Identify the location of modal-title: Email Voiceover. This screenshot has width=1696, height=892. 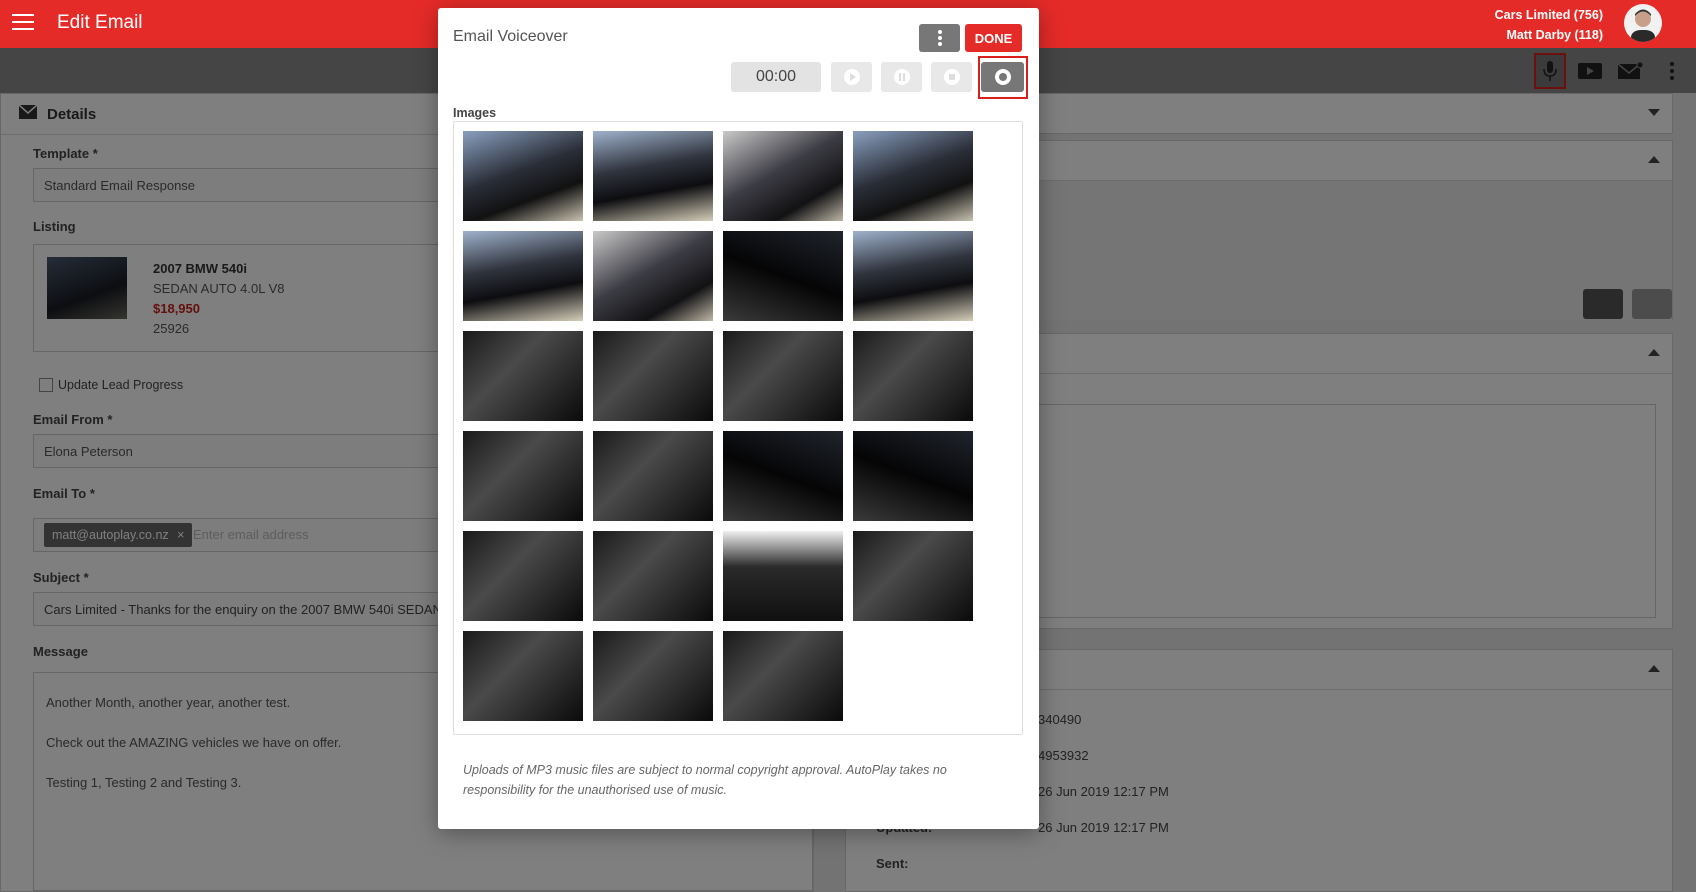
(510, 36).